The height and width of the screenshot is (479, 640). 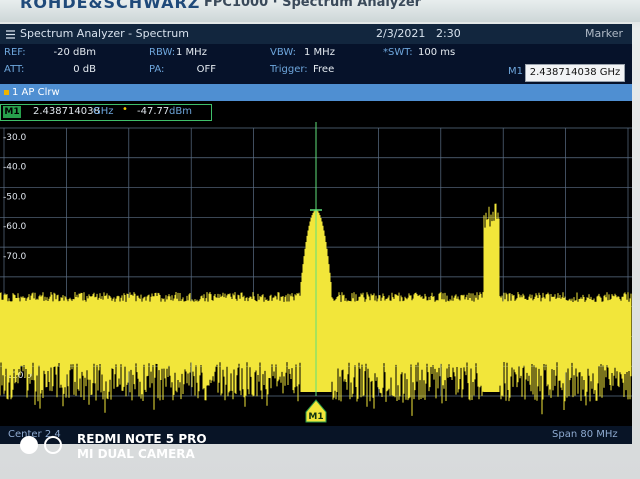 I want to click on swt-label: *SWT:, so click(x=398, y=52).